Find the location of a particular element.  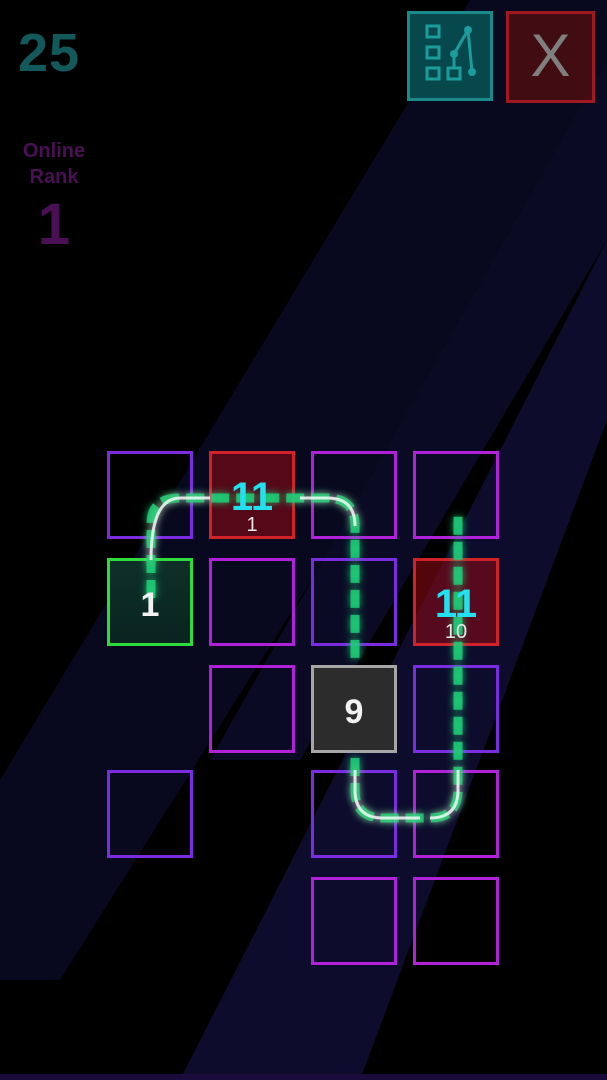

tile-r0-c3 is located at coordinates (456, 495).